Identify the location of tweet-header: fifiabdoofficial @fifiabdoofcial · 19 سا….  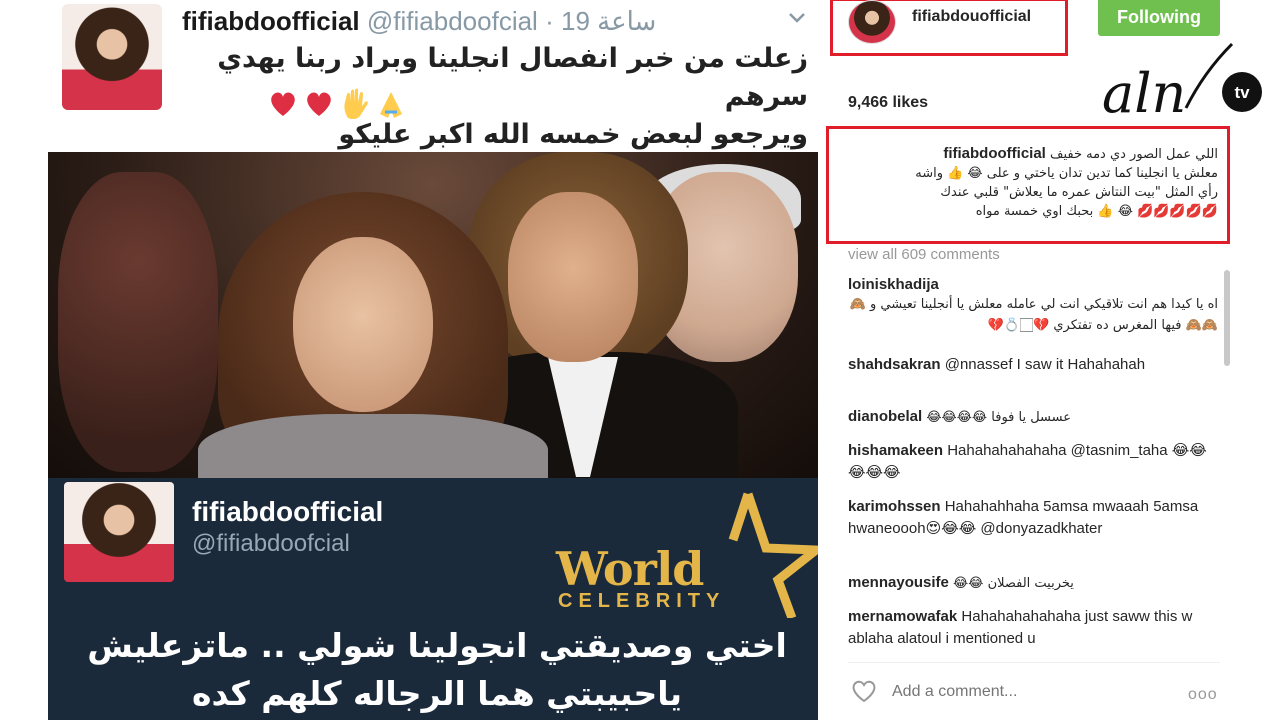
(497, 21).